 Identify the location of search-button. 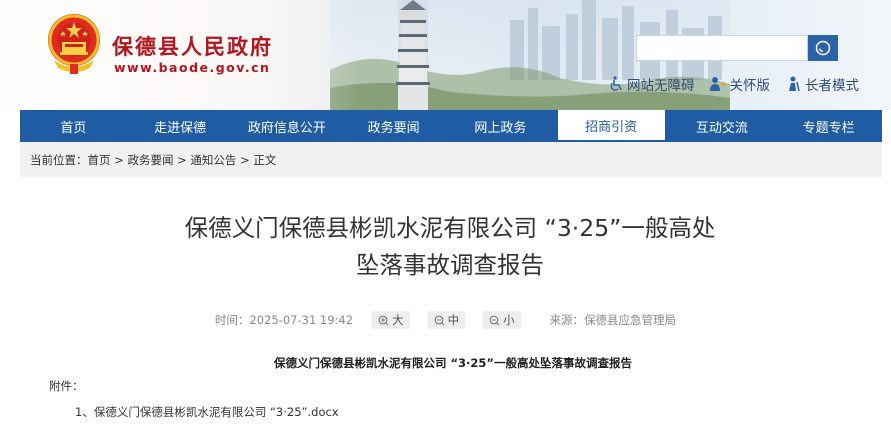
(823, 48).